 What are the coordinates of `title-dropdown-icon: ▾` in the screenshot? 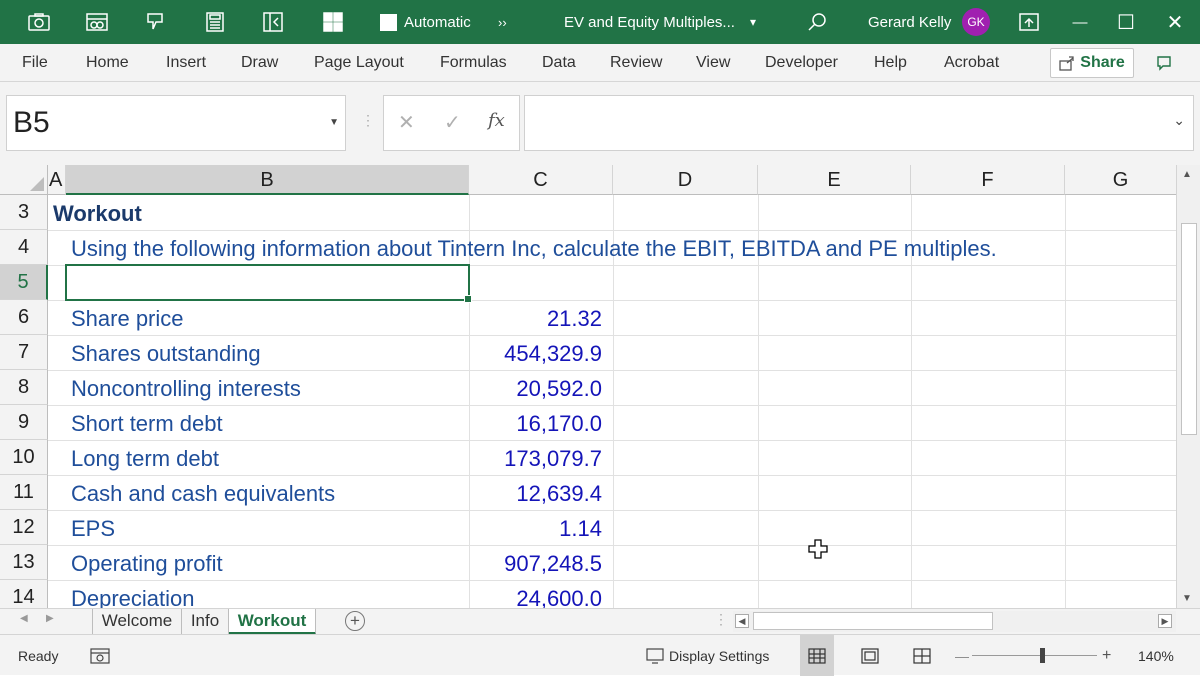 It's located at (753, 22).